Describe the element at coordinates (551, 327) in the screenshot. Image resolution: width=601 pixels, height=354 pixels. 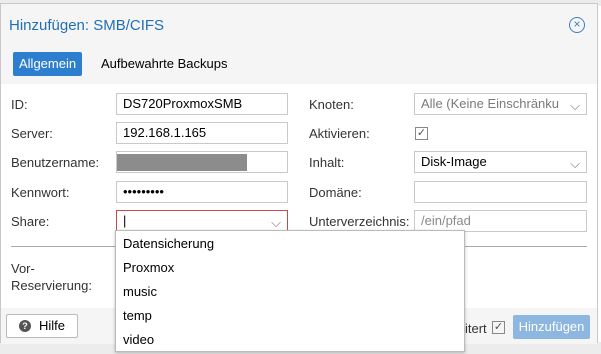
I see `add-button: Hinzufügen` at that location.